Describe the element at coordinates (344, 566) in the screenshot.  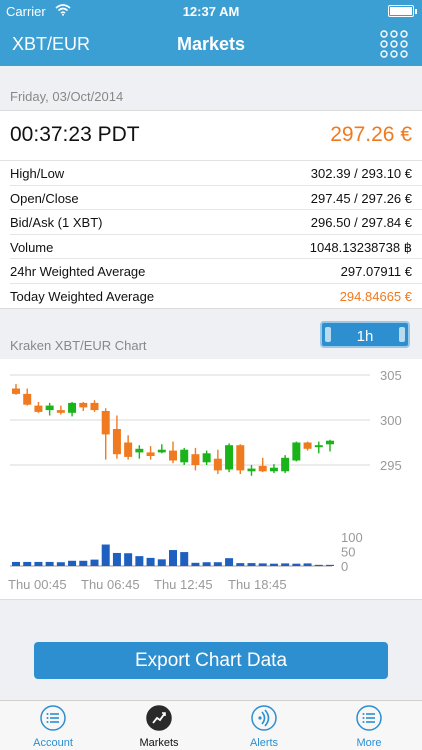
I see `volume-tick-label: 0` at that location.